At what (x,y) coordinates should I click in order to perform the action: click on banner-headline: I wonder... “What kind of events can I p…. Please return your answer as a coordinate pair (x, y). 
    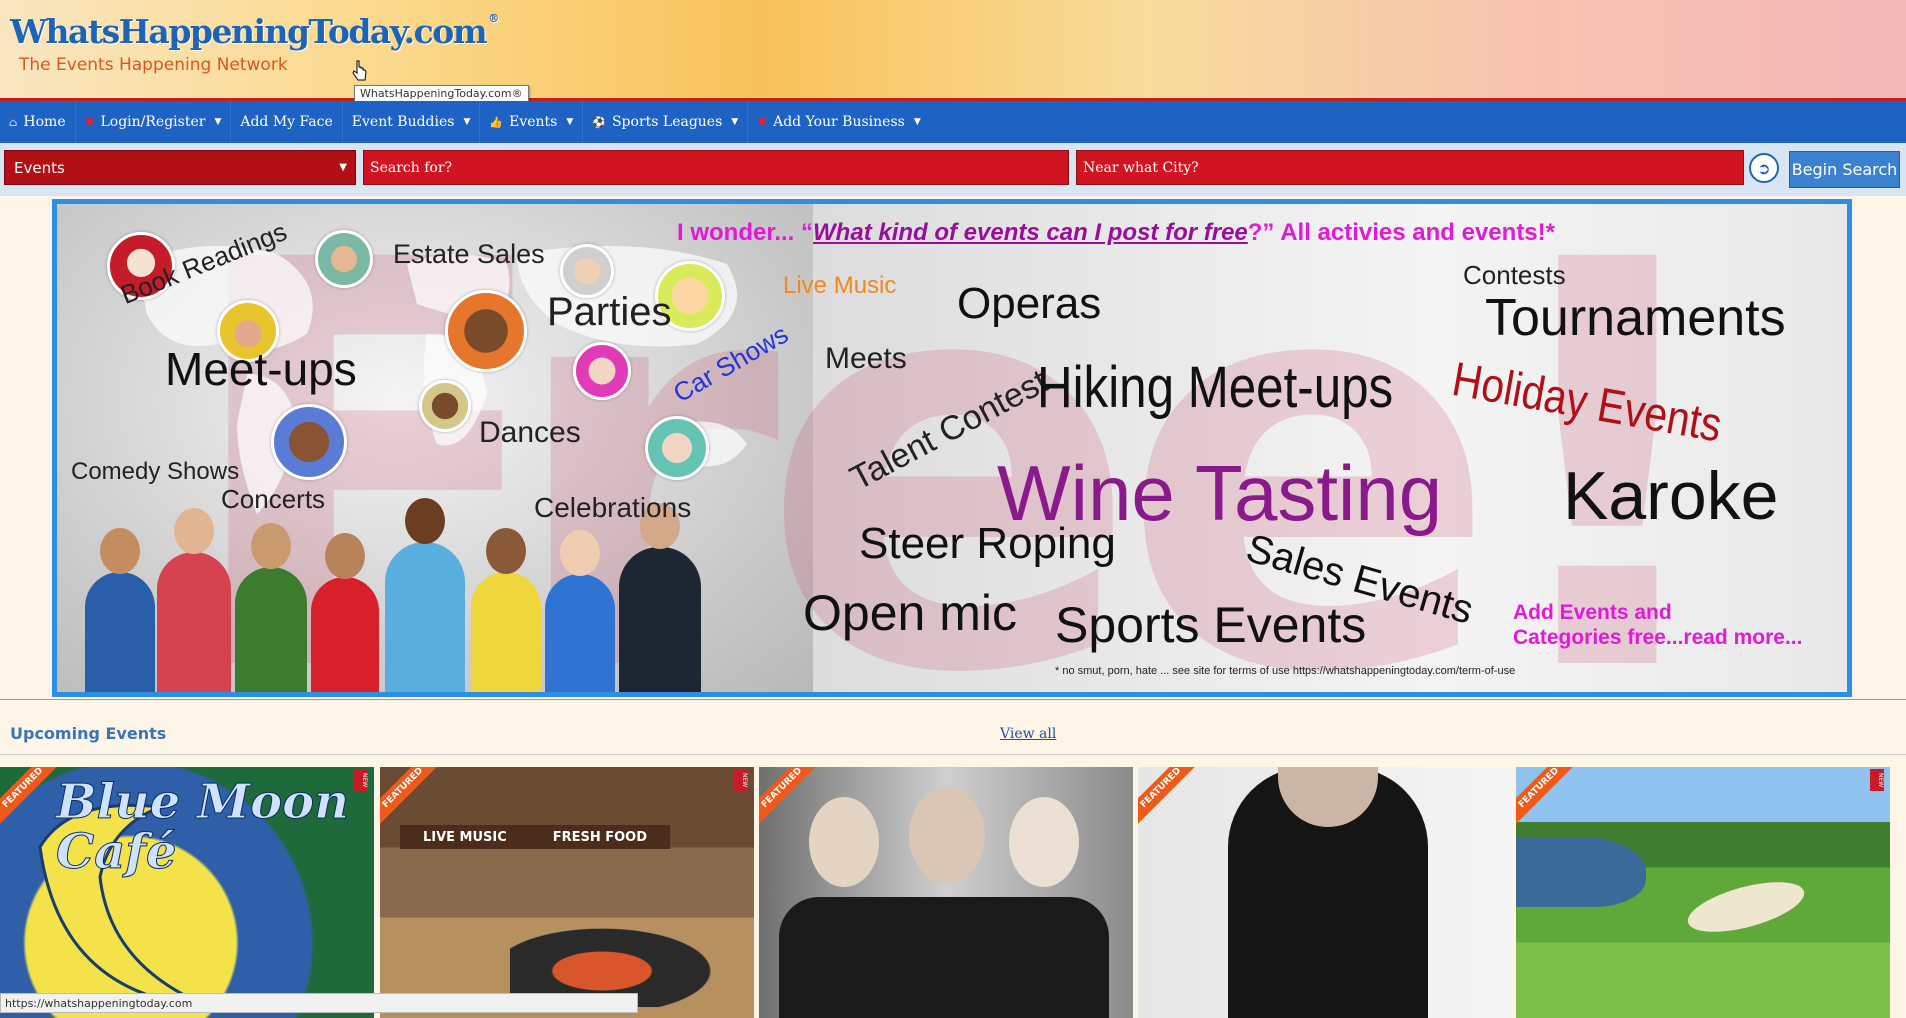
    Looking at the image, I should click on (1116, 232).